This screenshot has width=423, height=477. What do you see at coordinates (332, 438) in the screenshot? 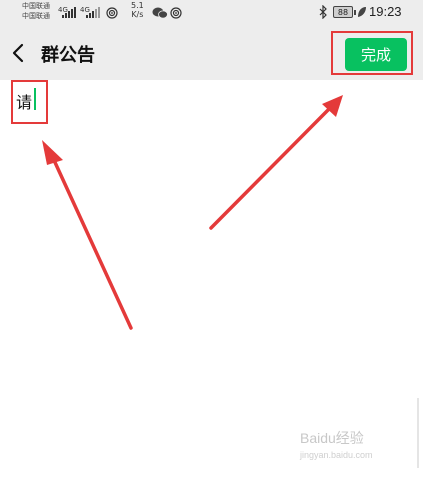
I see `watermark-brand: Baidu经验` at bounding box center [332, 438].